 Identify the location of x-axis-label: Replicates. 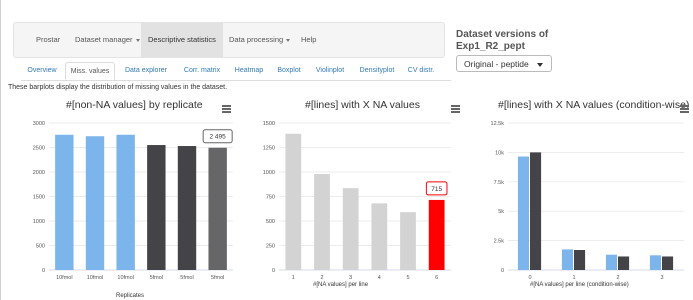
(130, 296).